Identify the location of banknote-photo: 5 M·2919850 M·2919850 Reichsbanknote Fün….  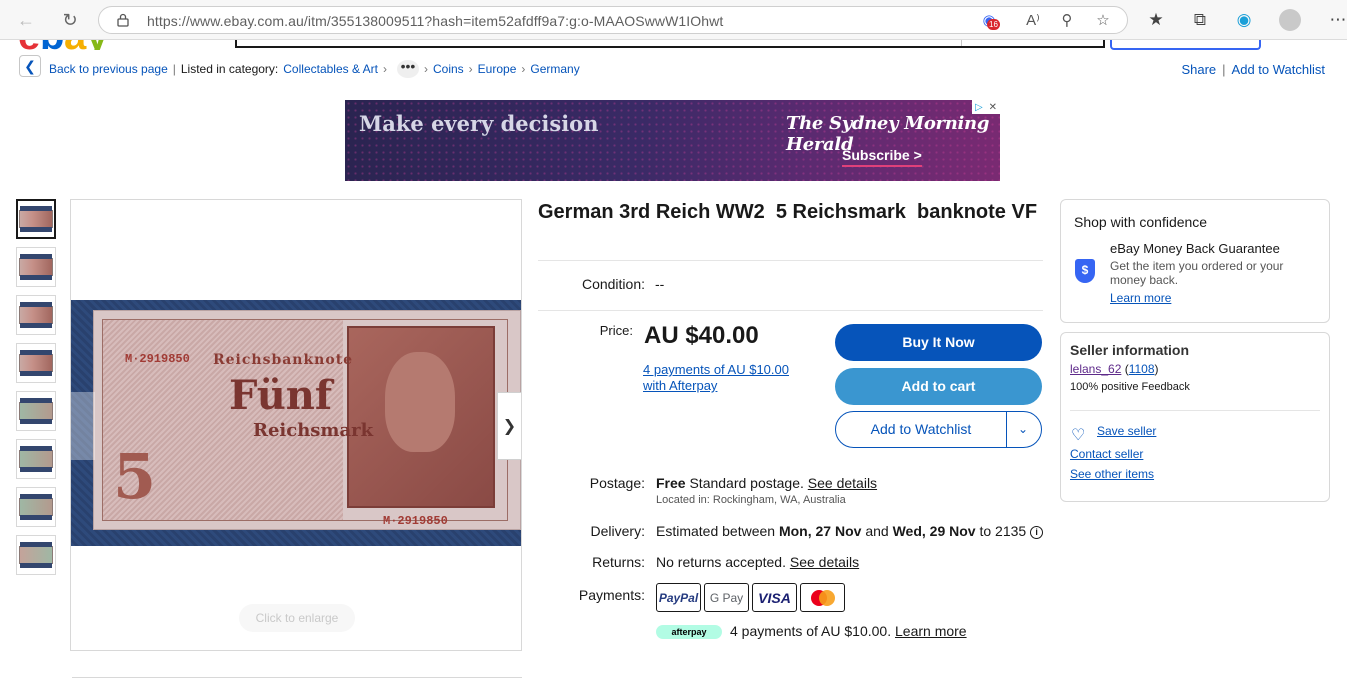
(296, 423).